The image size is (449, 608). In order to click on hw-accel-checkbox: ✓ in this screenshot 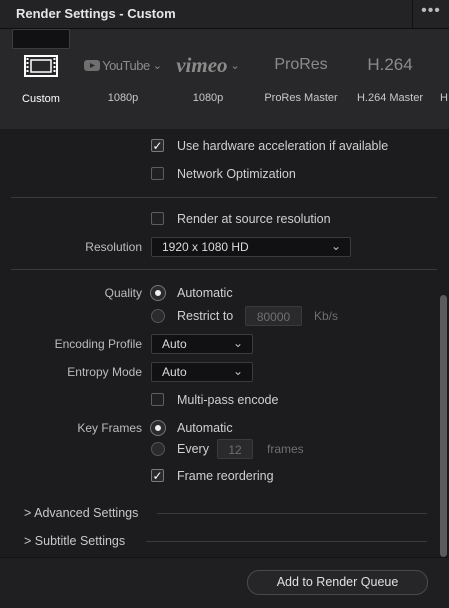, I will do `click(157, 145)`.